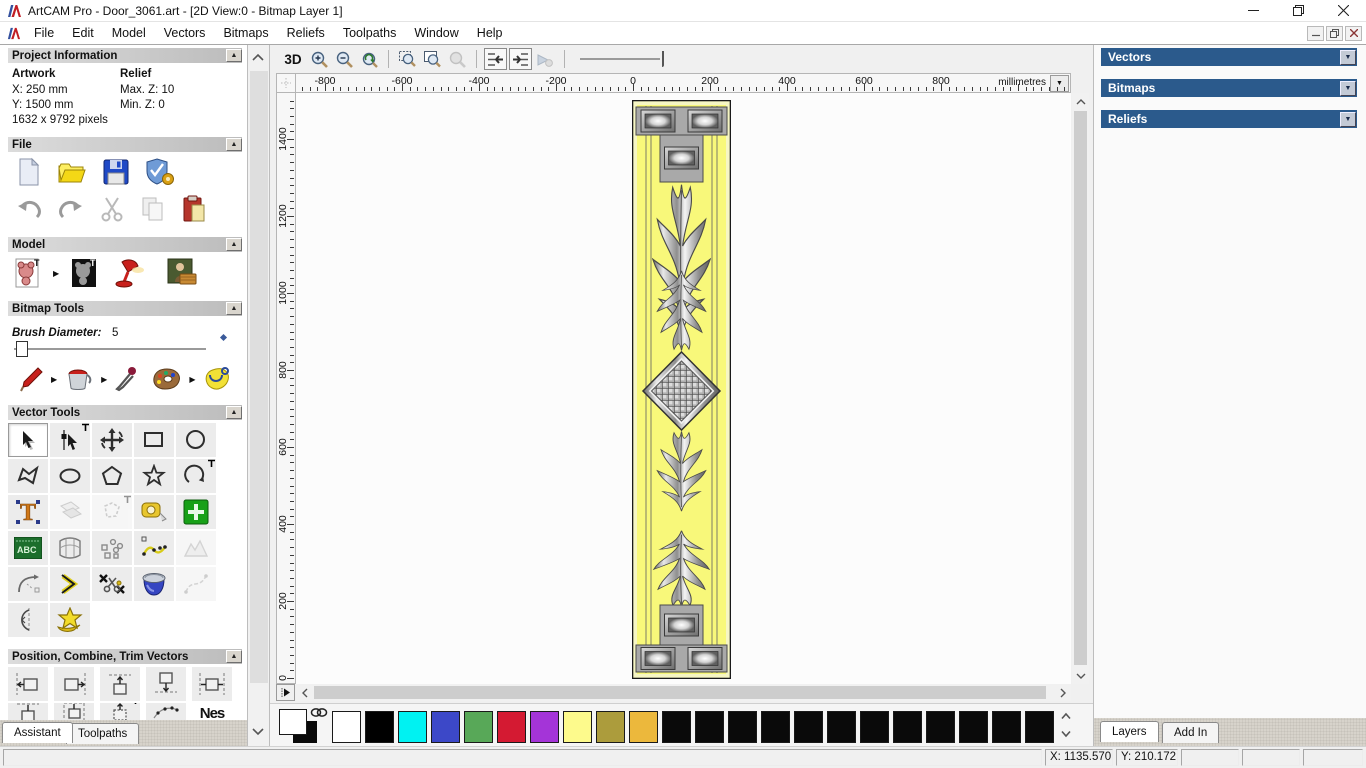 Image resolution: width=1366 pixels, height=768 pixels. Describe the element at coordinates (1229, 119) in the screenshot. I see `panel-bar-reliefs: Reliefs ▼` at that location.